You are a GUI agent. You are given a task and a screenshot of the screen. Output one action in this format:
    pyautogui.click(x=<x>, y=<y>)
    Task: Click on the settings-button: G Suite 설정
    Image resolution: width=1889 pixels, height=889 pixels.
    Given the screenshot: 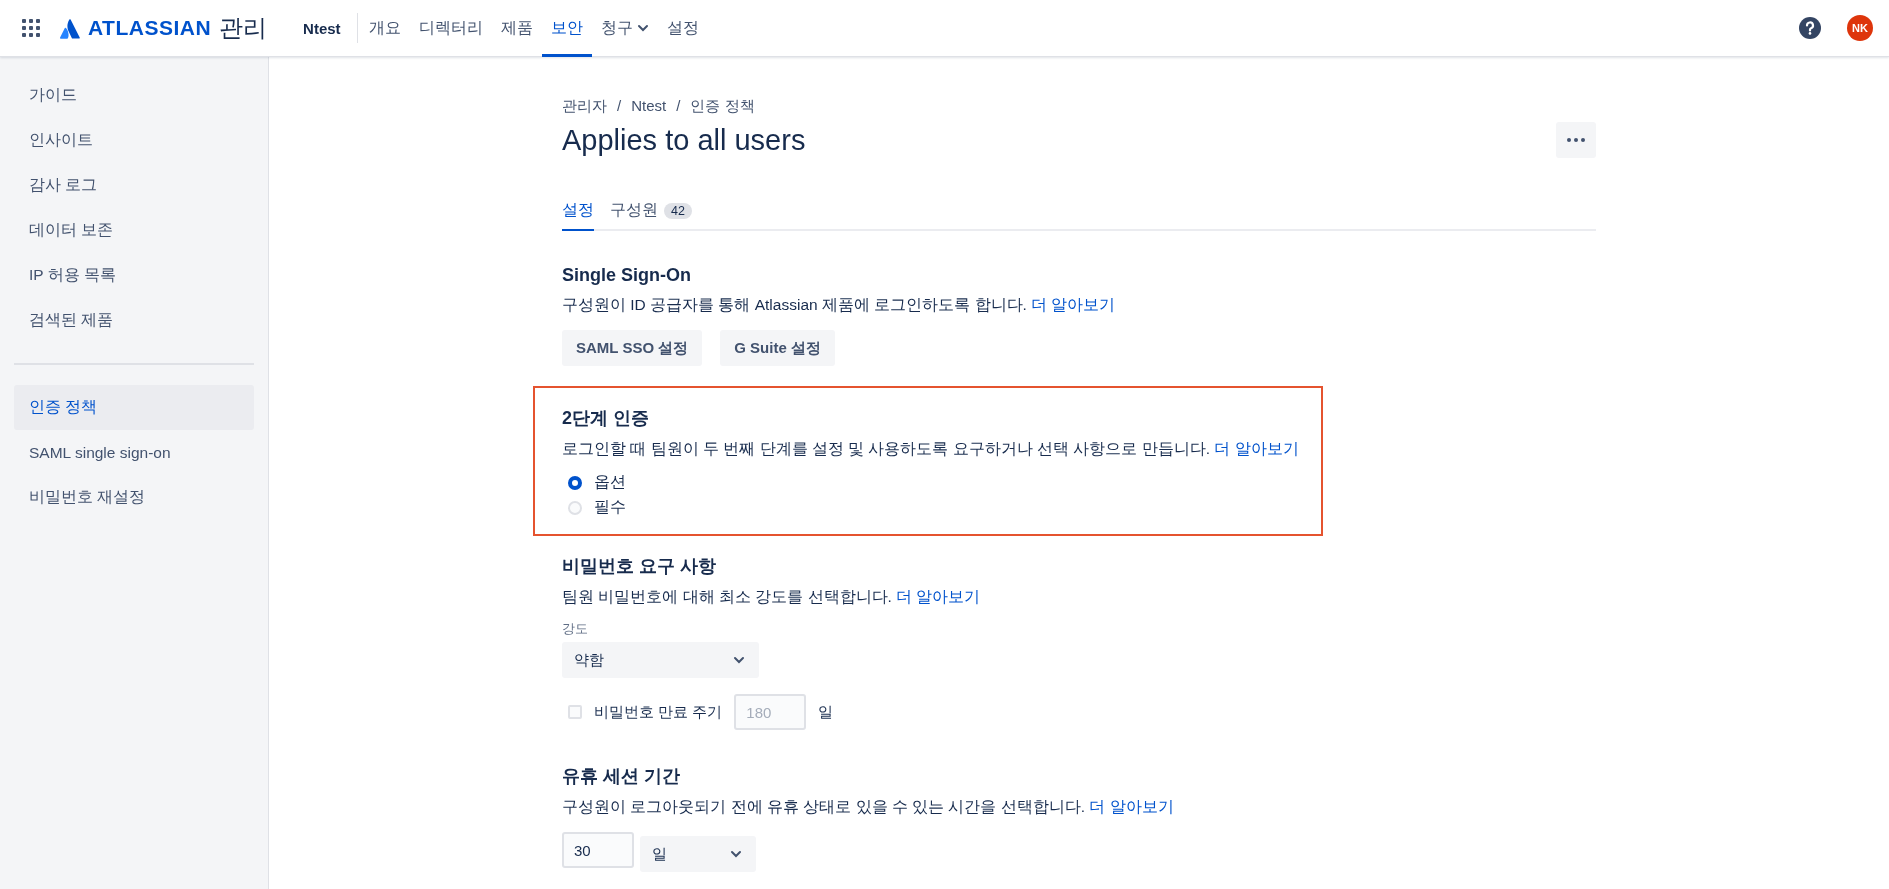 What is the action you would take?
    pyautogui.click(x=777, y=348)
    